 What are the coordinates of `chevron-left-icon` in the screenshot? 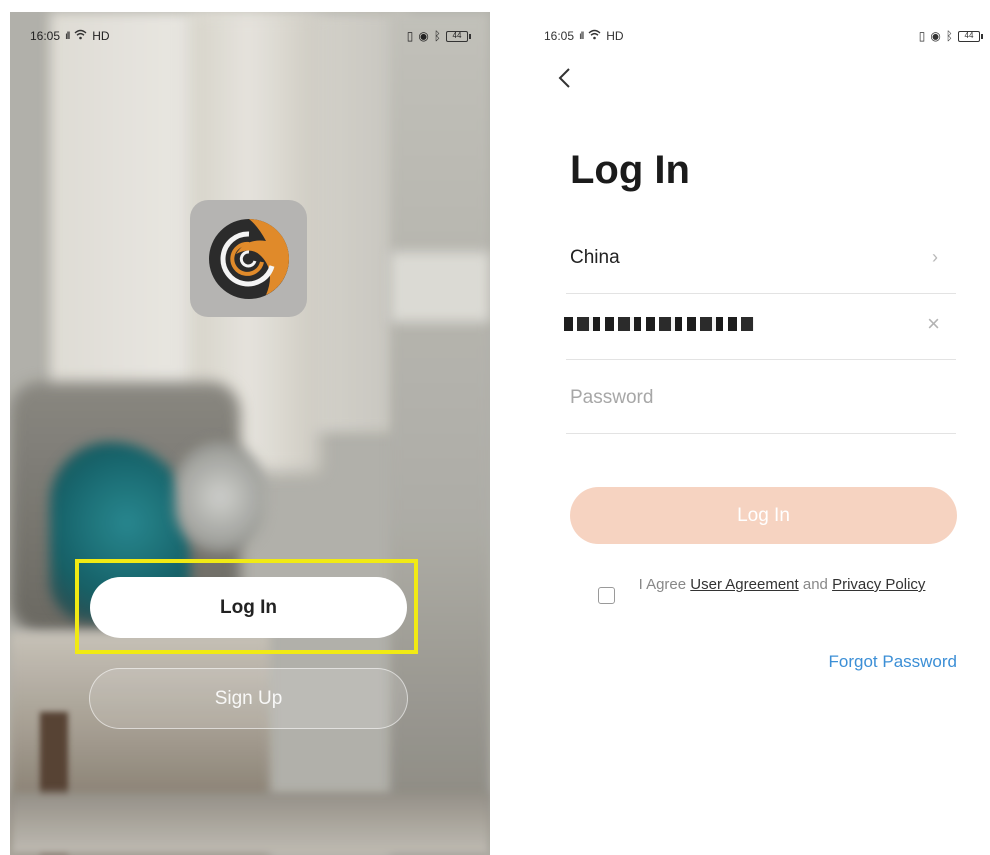 It's located at (564, 78).